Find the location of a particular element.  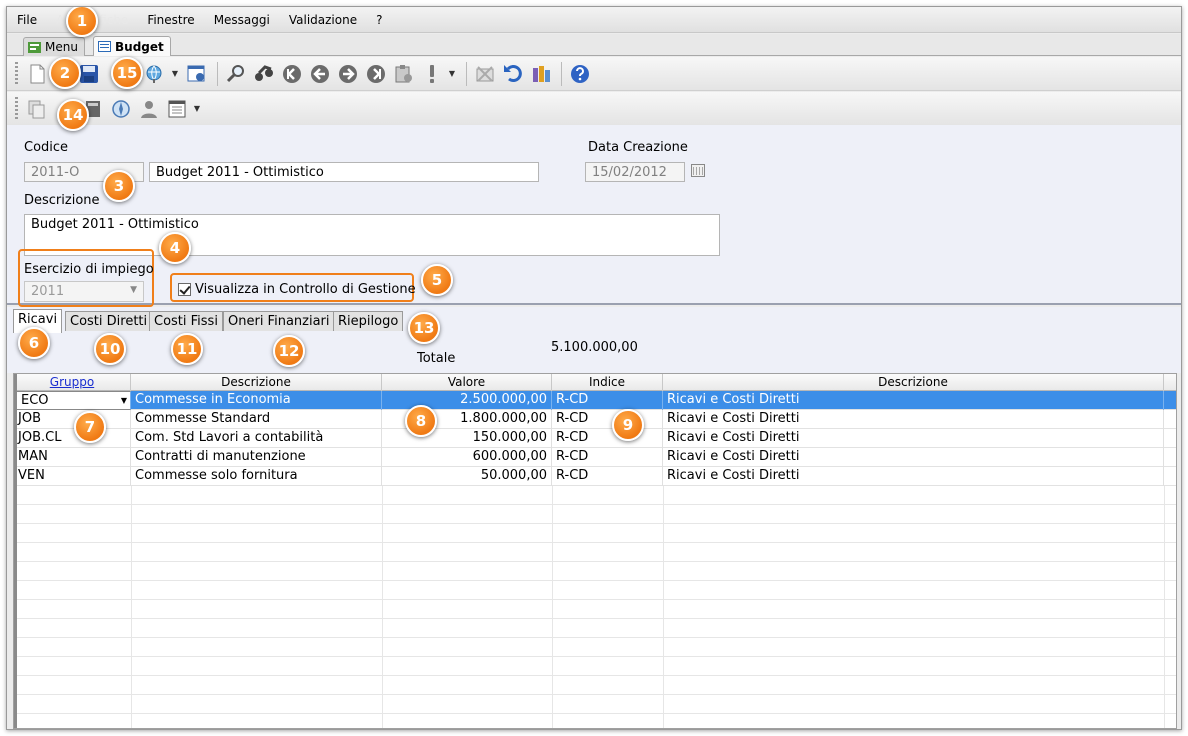

codice-label: Codice is located at coordinates (46, 147).